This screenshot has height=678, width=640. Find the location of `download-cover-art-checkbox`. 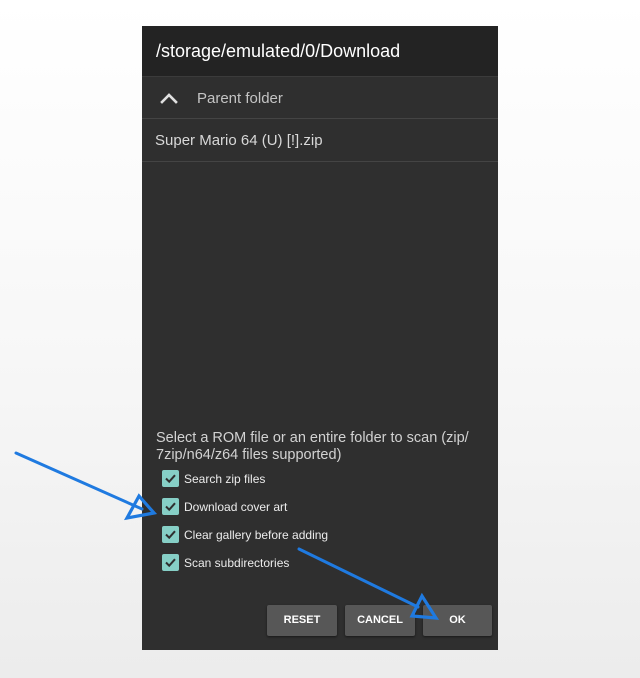

download-cover-art-checkbox is located at coordinates (170, 506).